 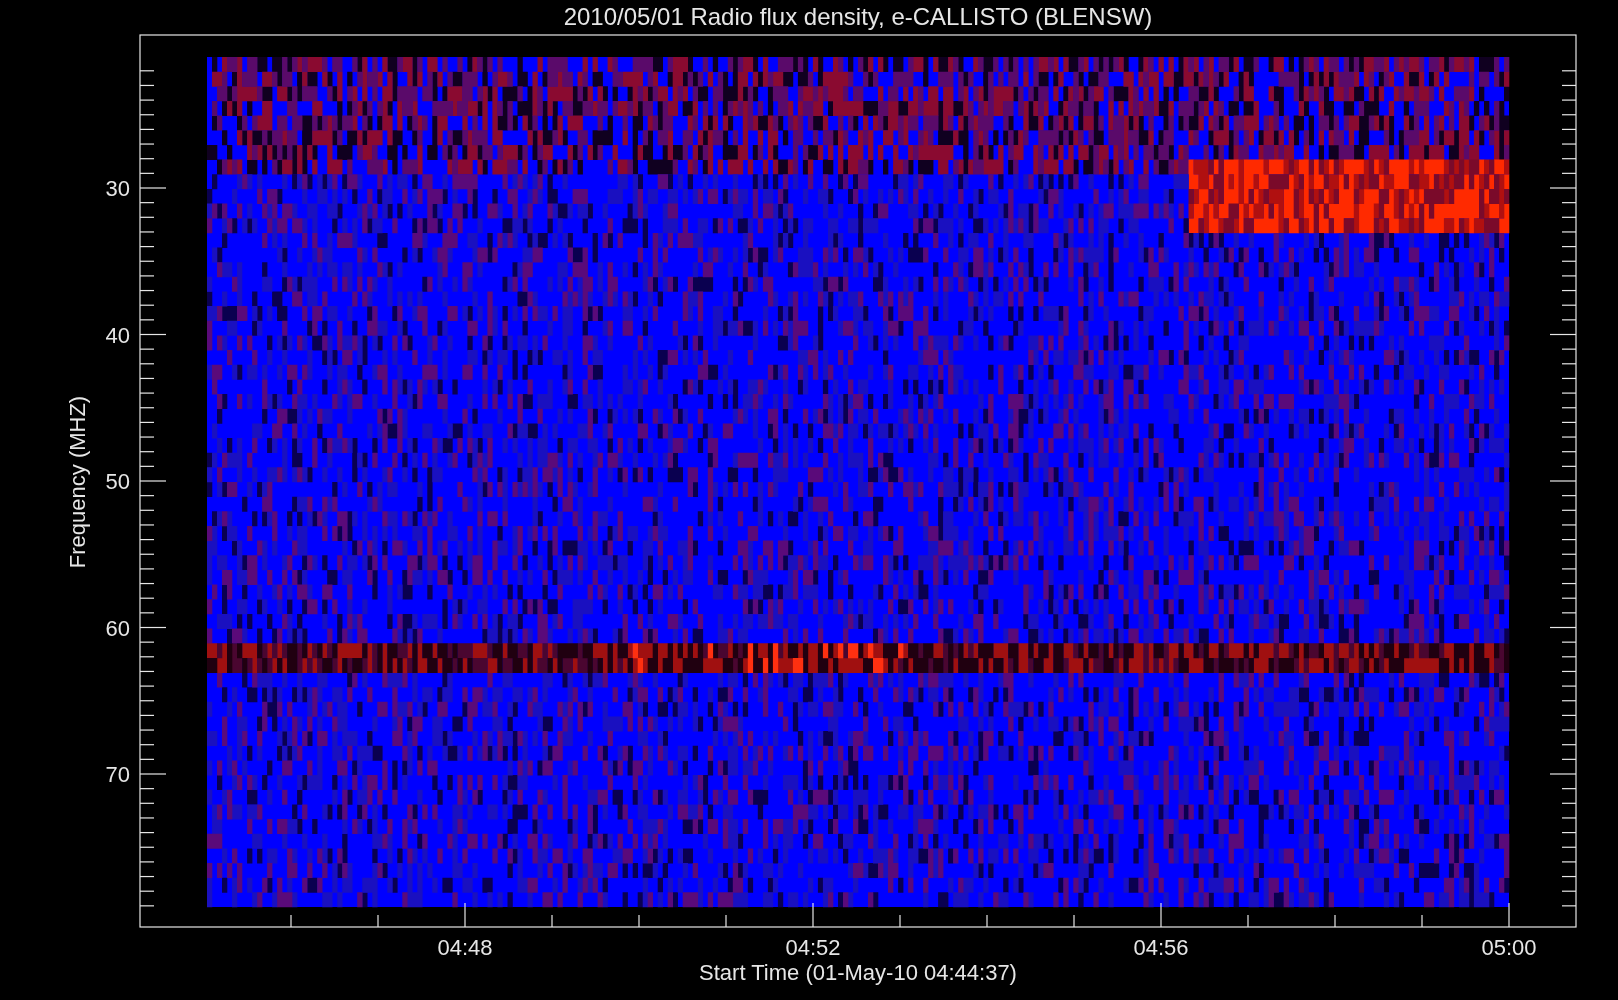 I want to click on y-tick-label: 60, so click(x=117, y=628).